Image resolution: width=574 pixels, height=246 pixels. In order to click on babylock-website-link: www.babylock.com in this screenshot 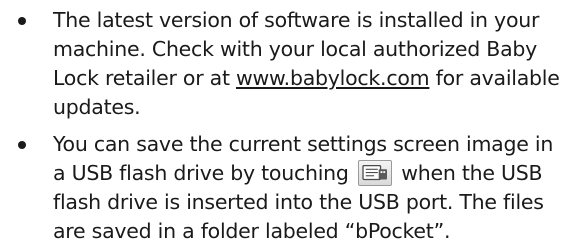, I will do `click(333, 78)`.